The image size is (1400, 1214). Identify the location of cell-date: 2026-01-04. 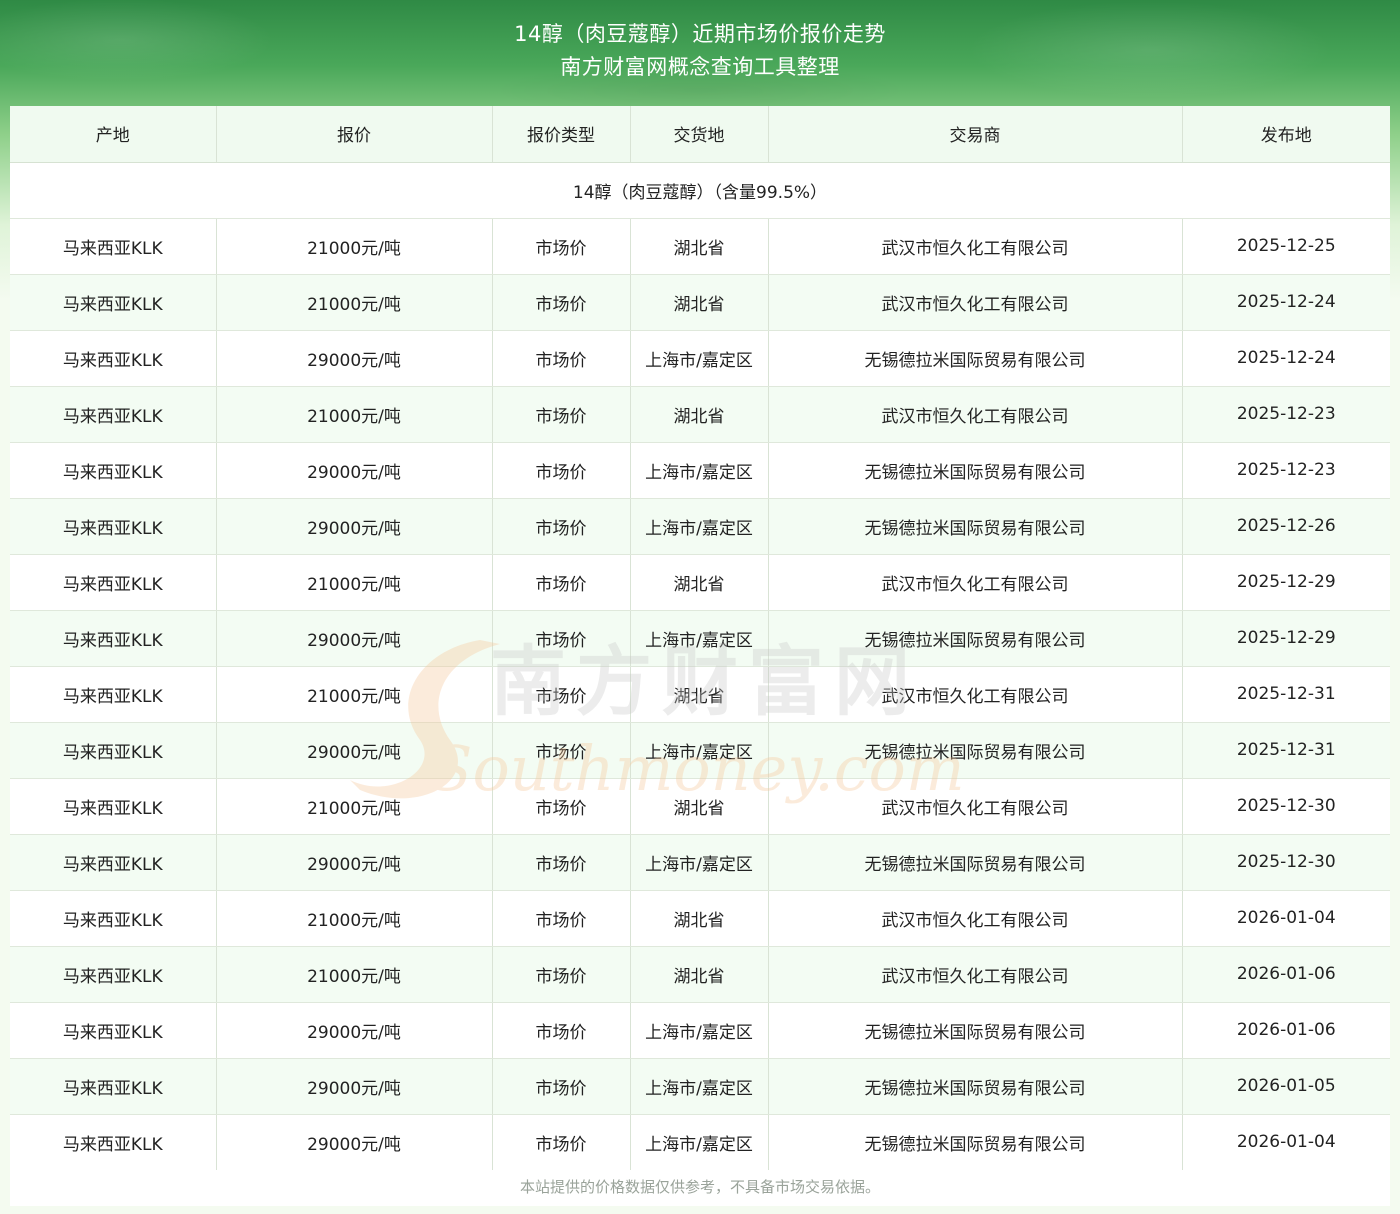
(1286, 918).